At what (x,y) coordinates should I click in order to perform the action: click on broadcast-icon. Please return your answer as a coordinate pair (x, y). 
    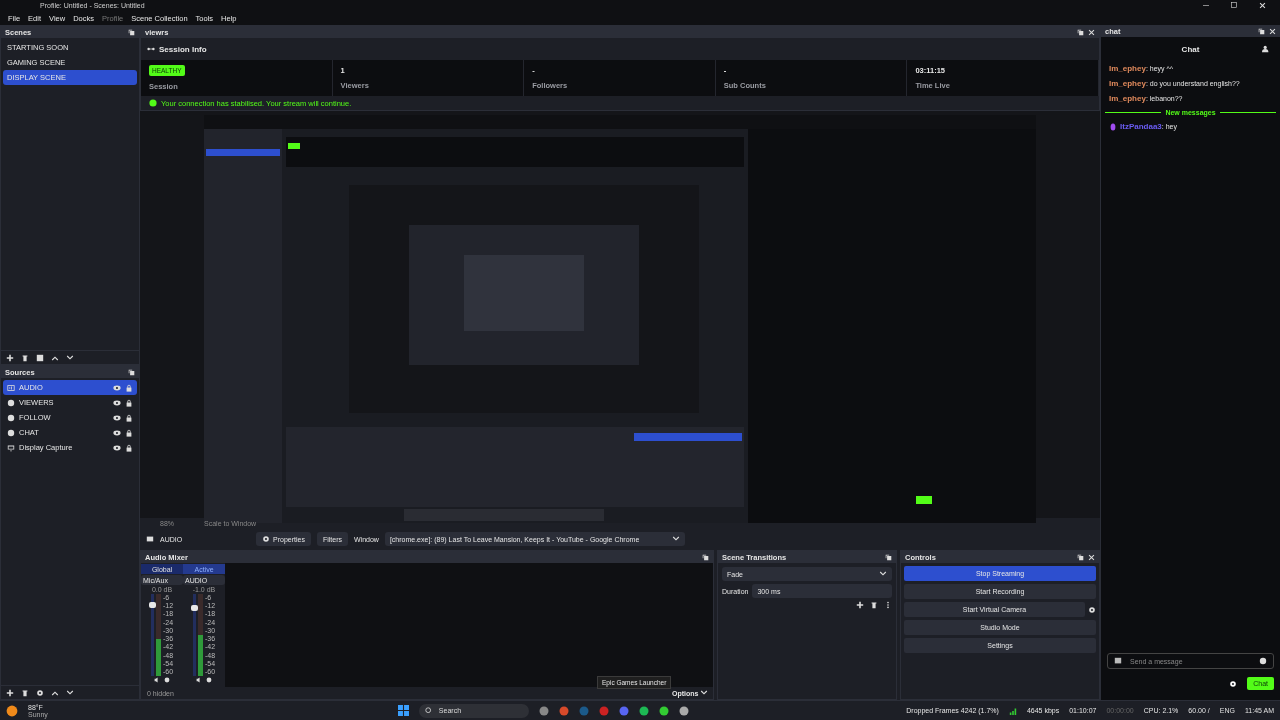
    Looking at the image, I should click on (151, 49).